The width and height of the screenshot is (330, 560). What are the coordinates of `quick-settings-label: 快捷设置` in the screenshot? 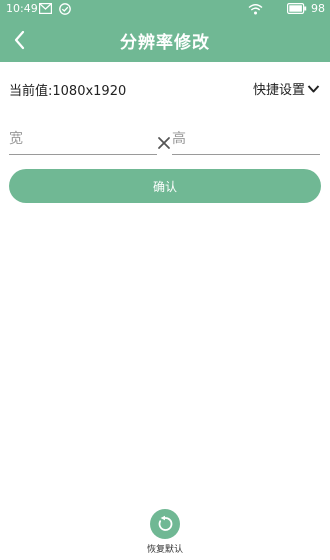 It's located at (278, 90).